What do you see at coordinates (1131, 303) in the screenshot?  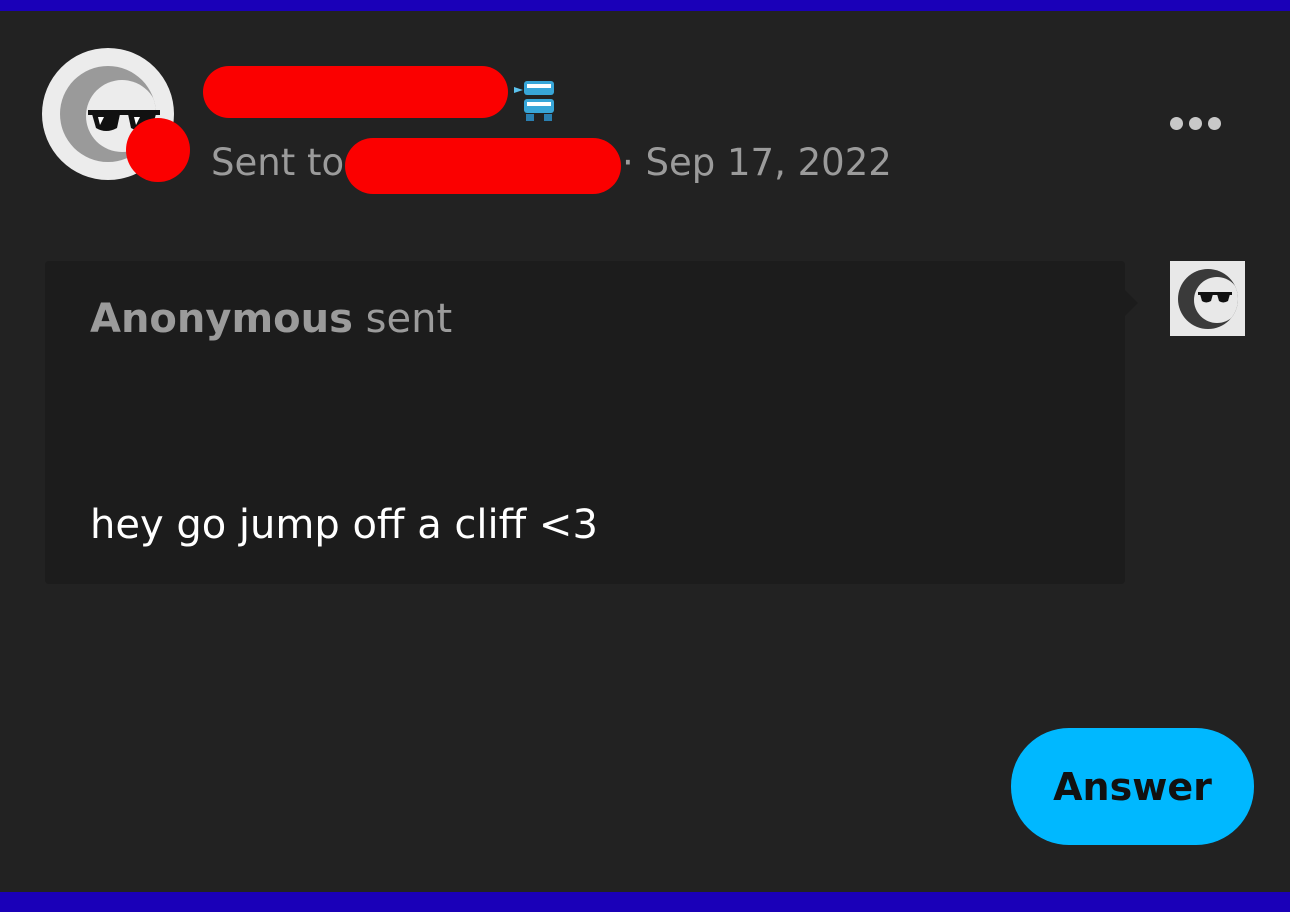 I see `ask-bubble-tail` at bounding box center [1131, 303].